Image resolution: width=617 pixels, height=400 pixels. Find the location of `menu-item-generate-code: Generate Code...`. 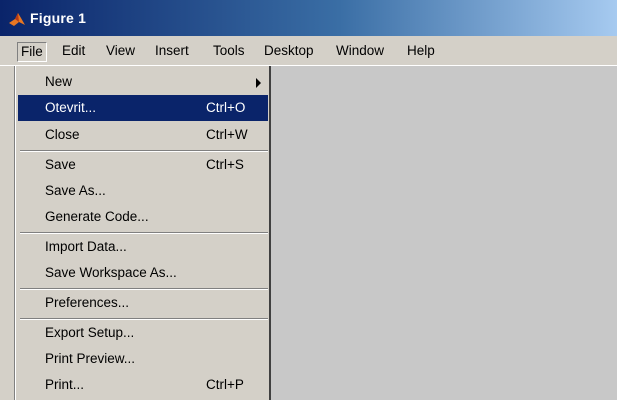

menu-item-generate-code: Generate Code... is located at coordinates (143, 217).